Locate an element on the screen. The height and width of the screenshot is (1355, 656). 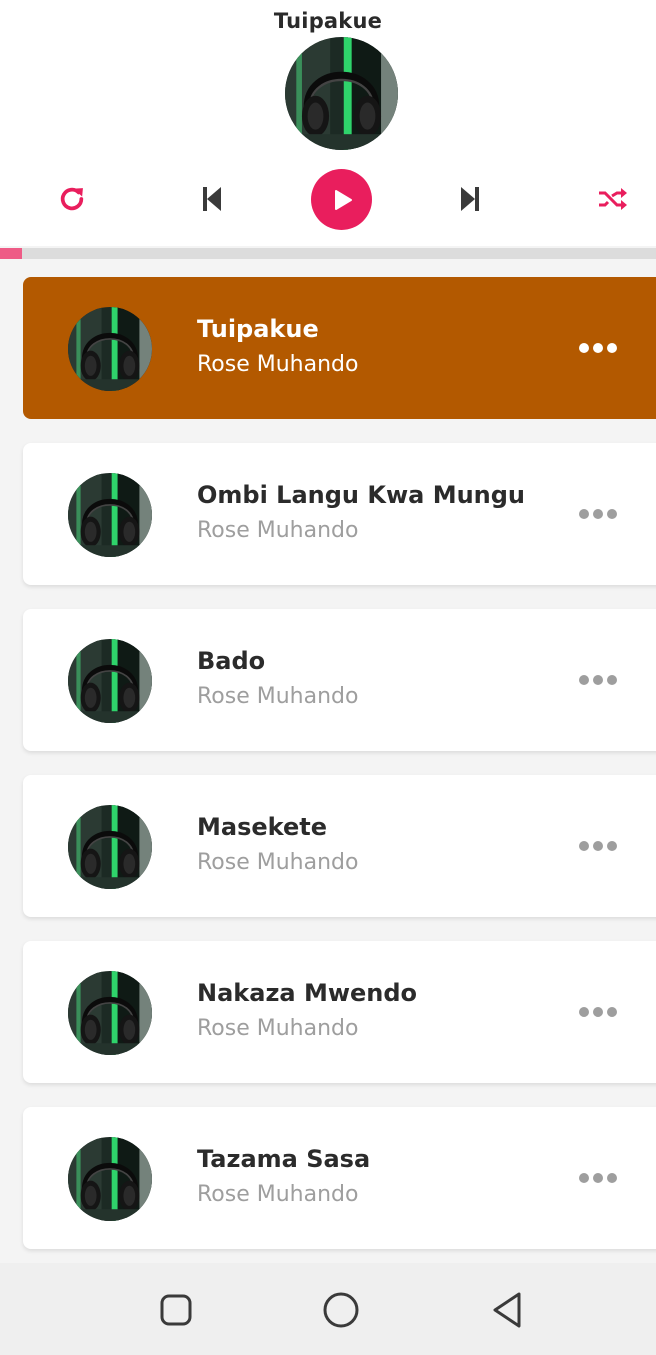
shuffle-button is located at coordinates (612, 199).